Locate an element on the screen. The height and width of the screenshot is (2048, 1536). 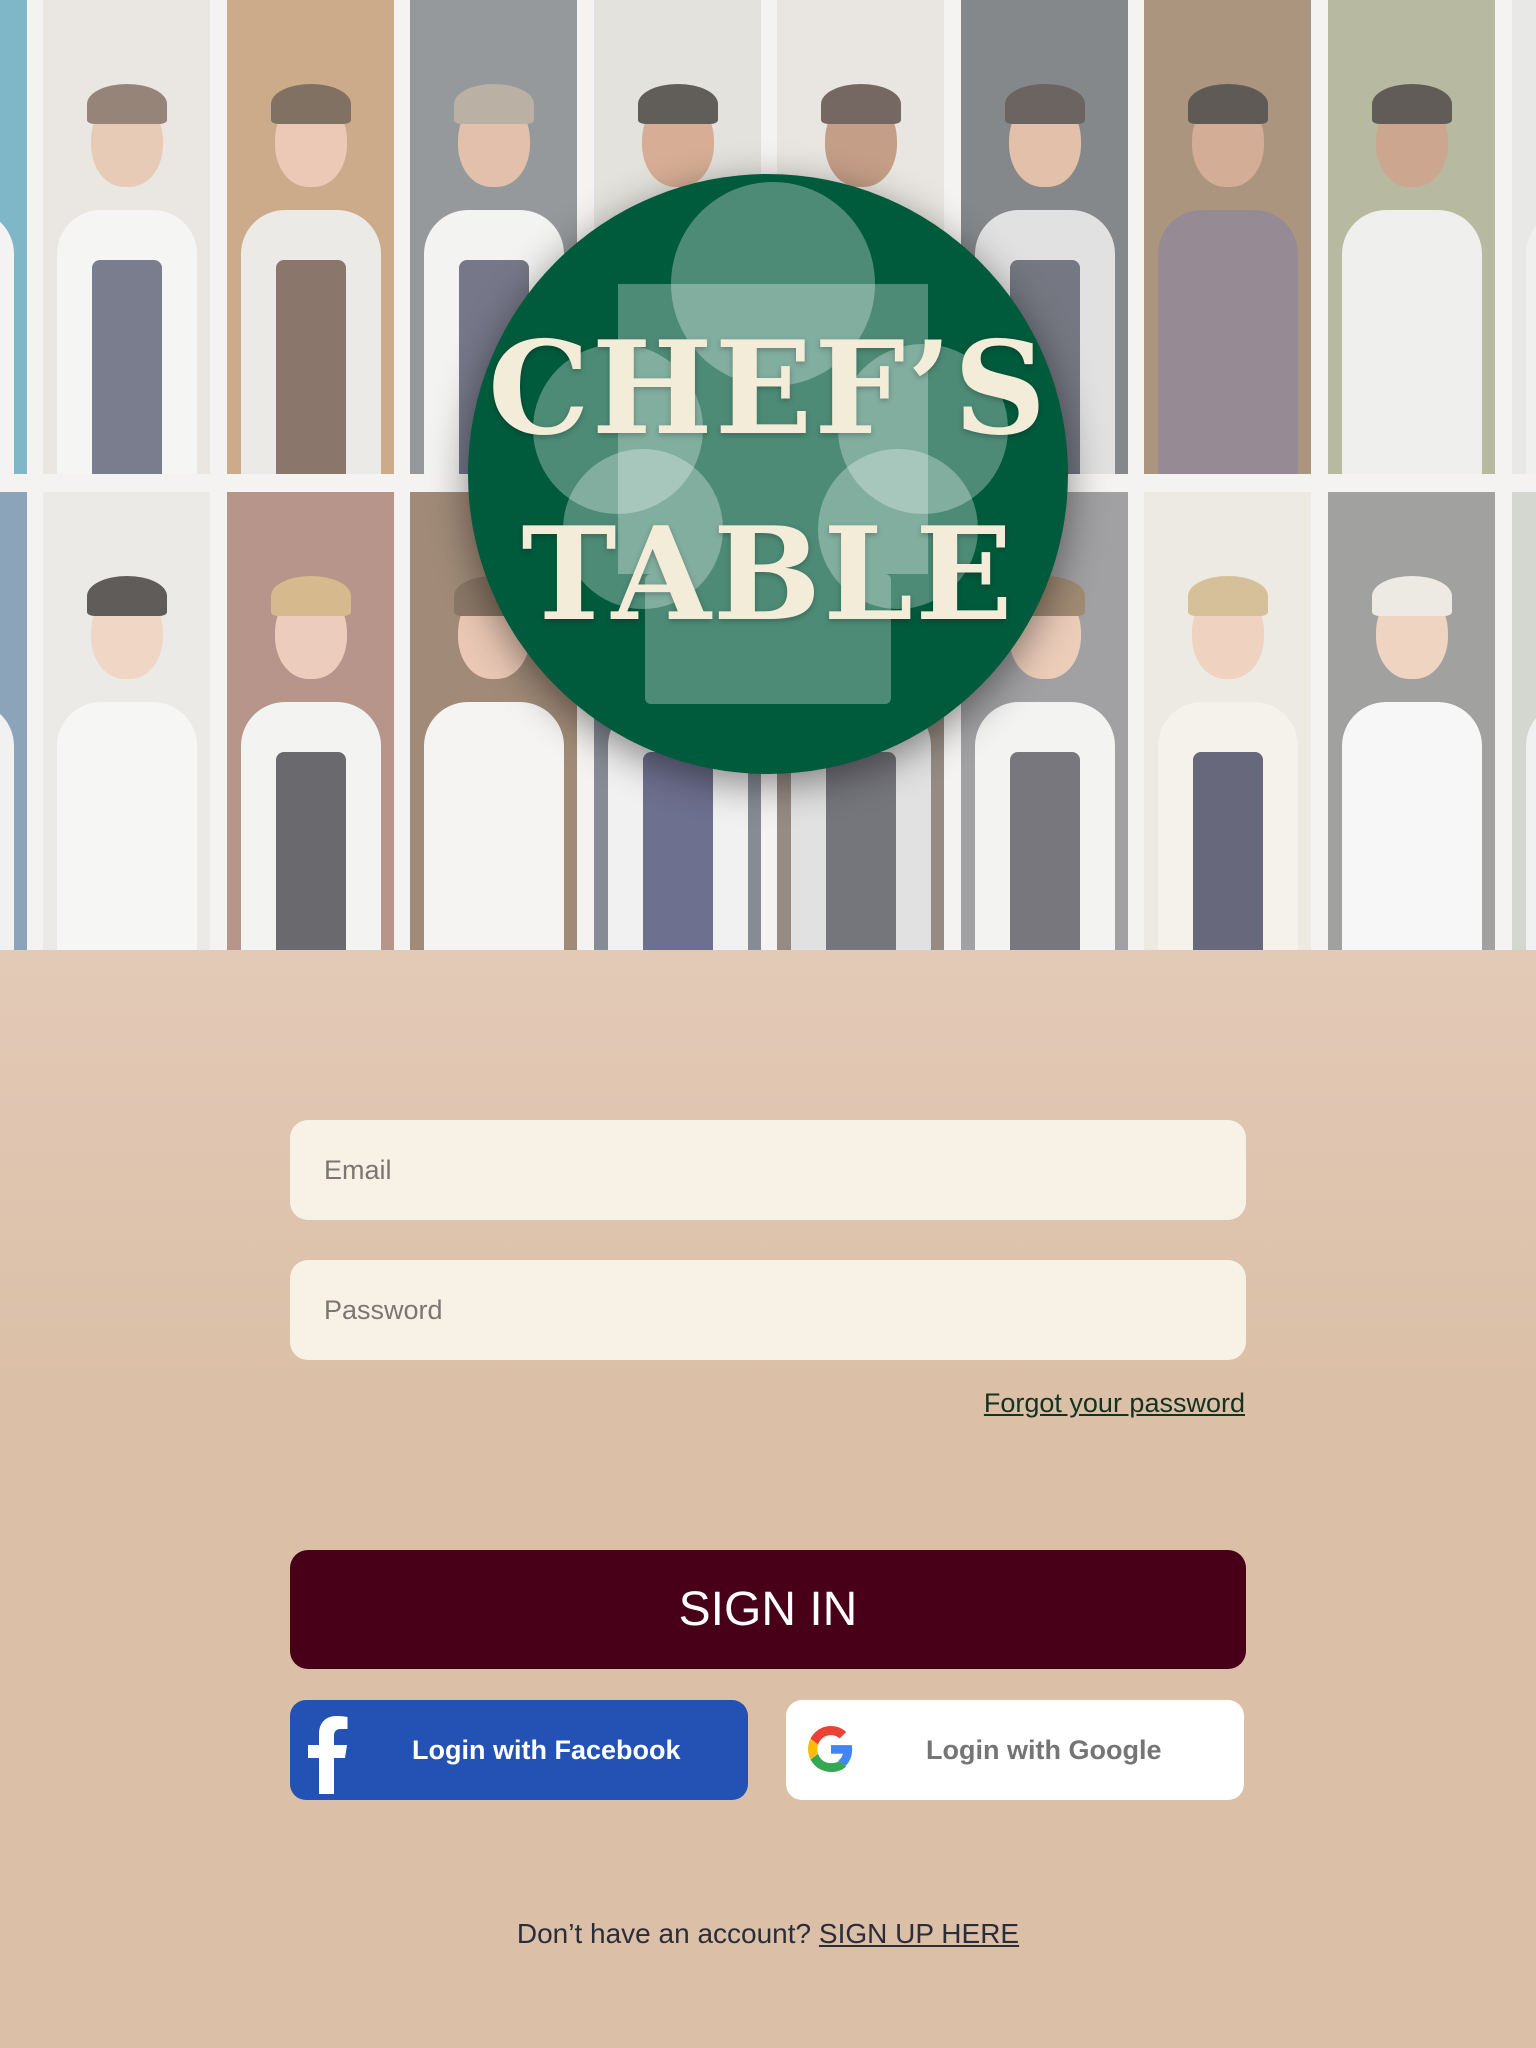
chef-hat-icon is located at coordinates (770, 443).